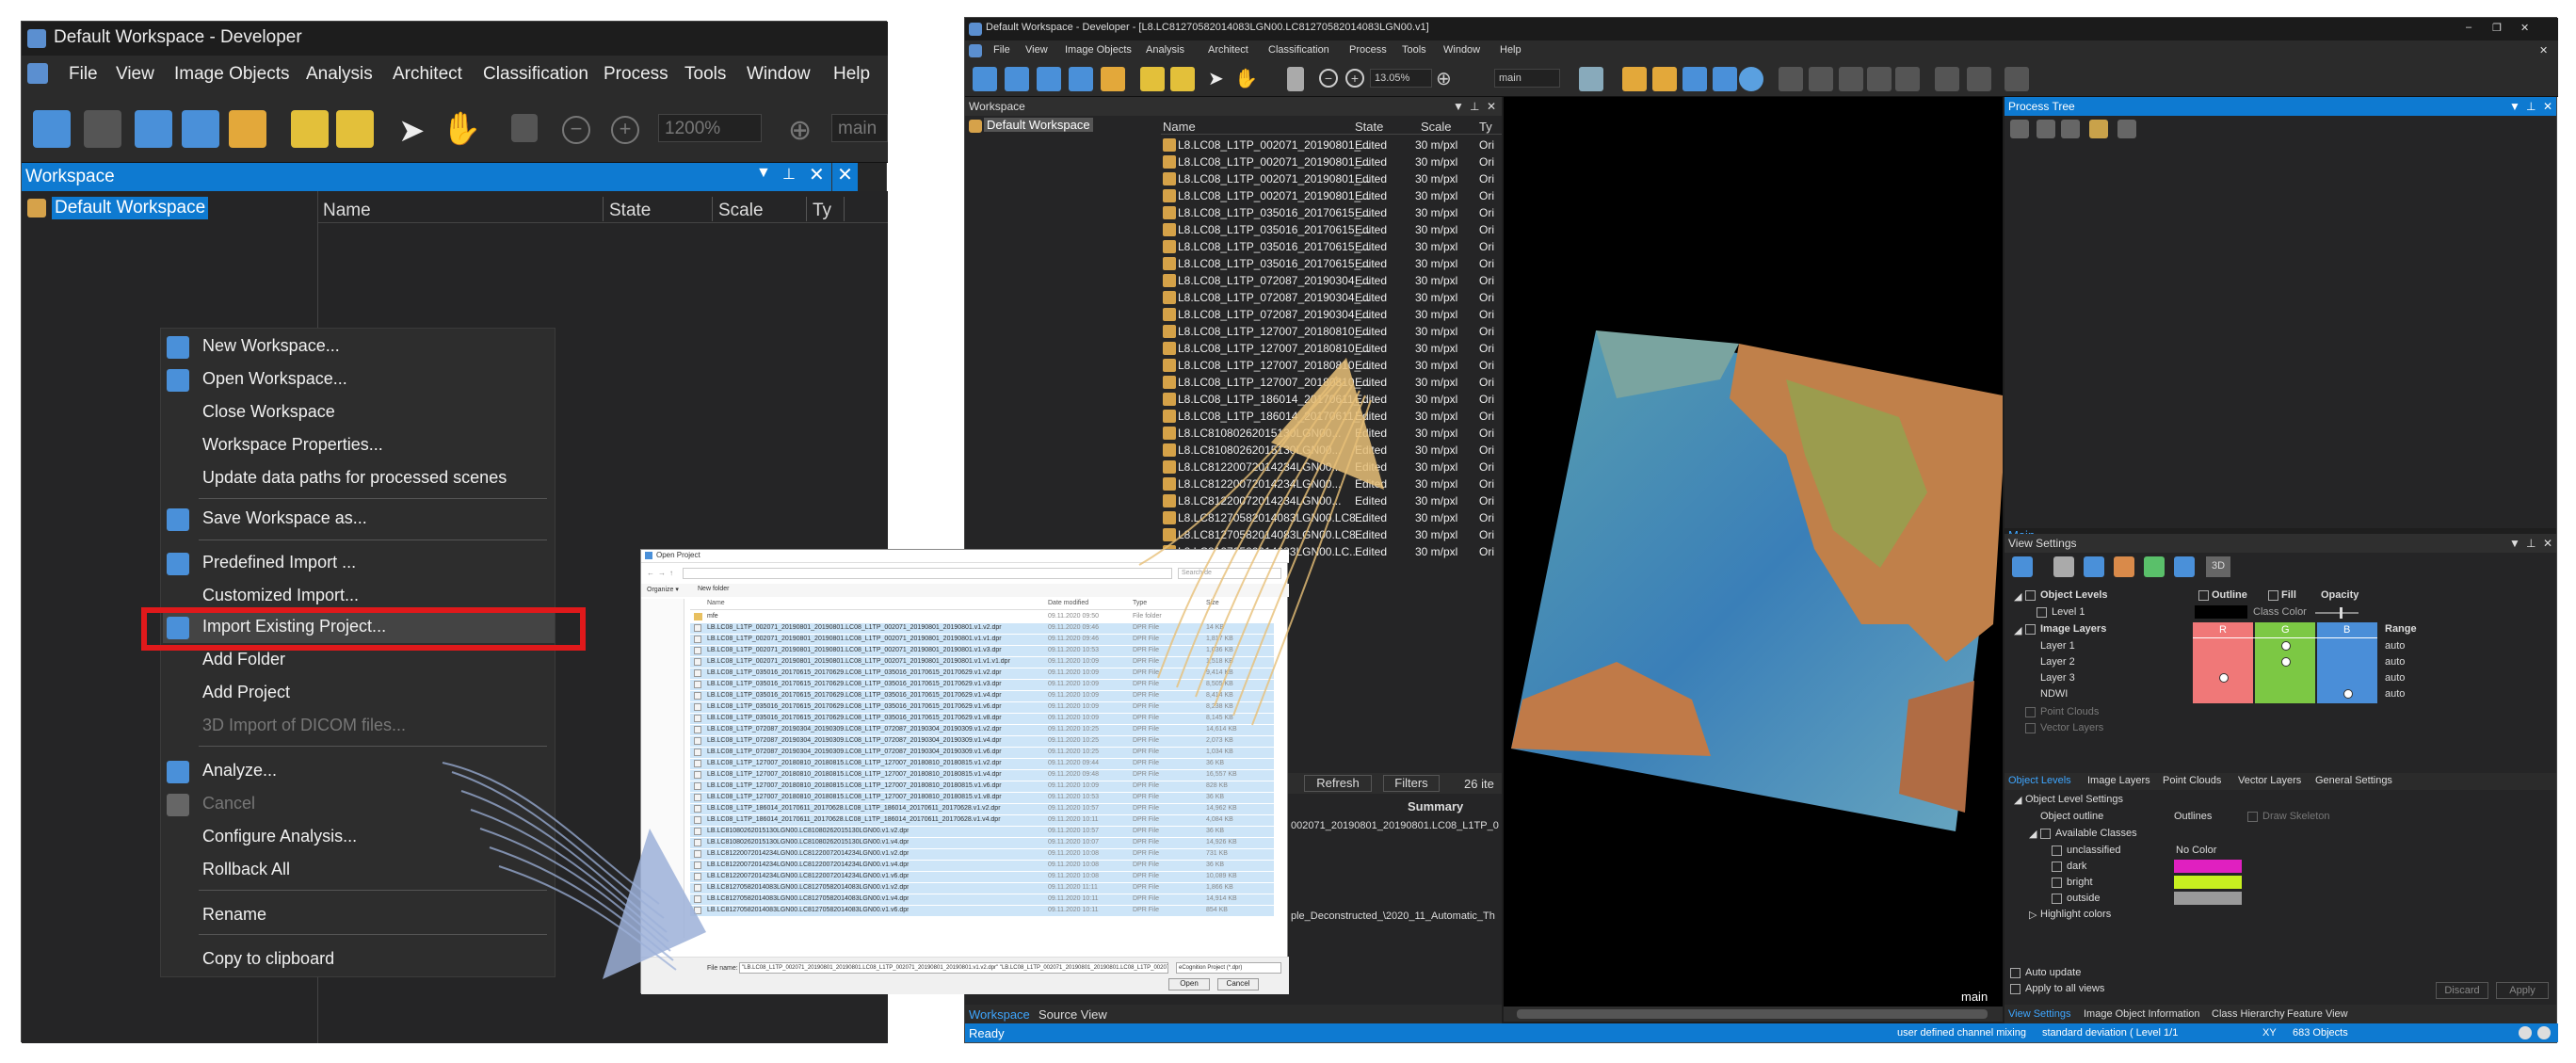 This screenshot has height=1063, width=2576. Describe the element at coordinates (1327, 424) in the screenshot. I see `gold-arrow-head` at that location.